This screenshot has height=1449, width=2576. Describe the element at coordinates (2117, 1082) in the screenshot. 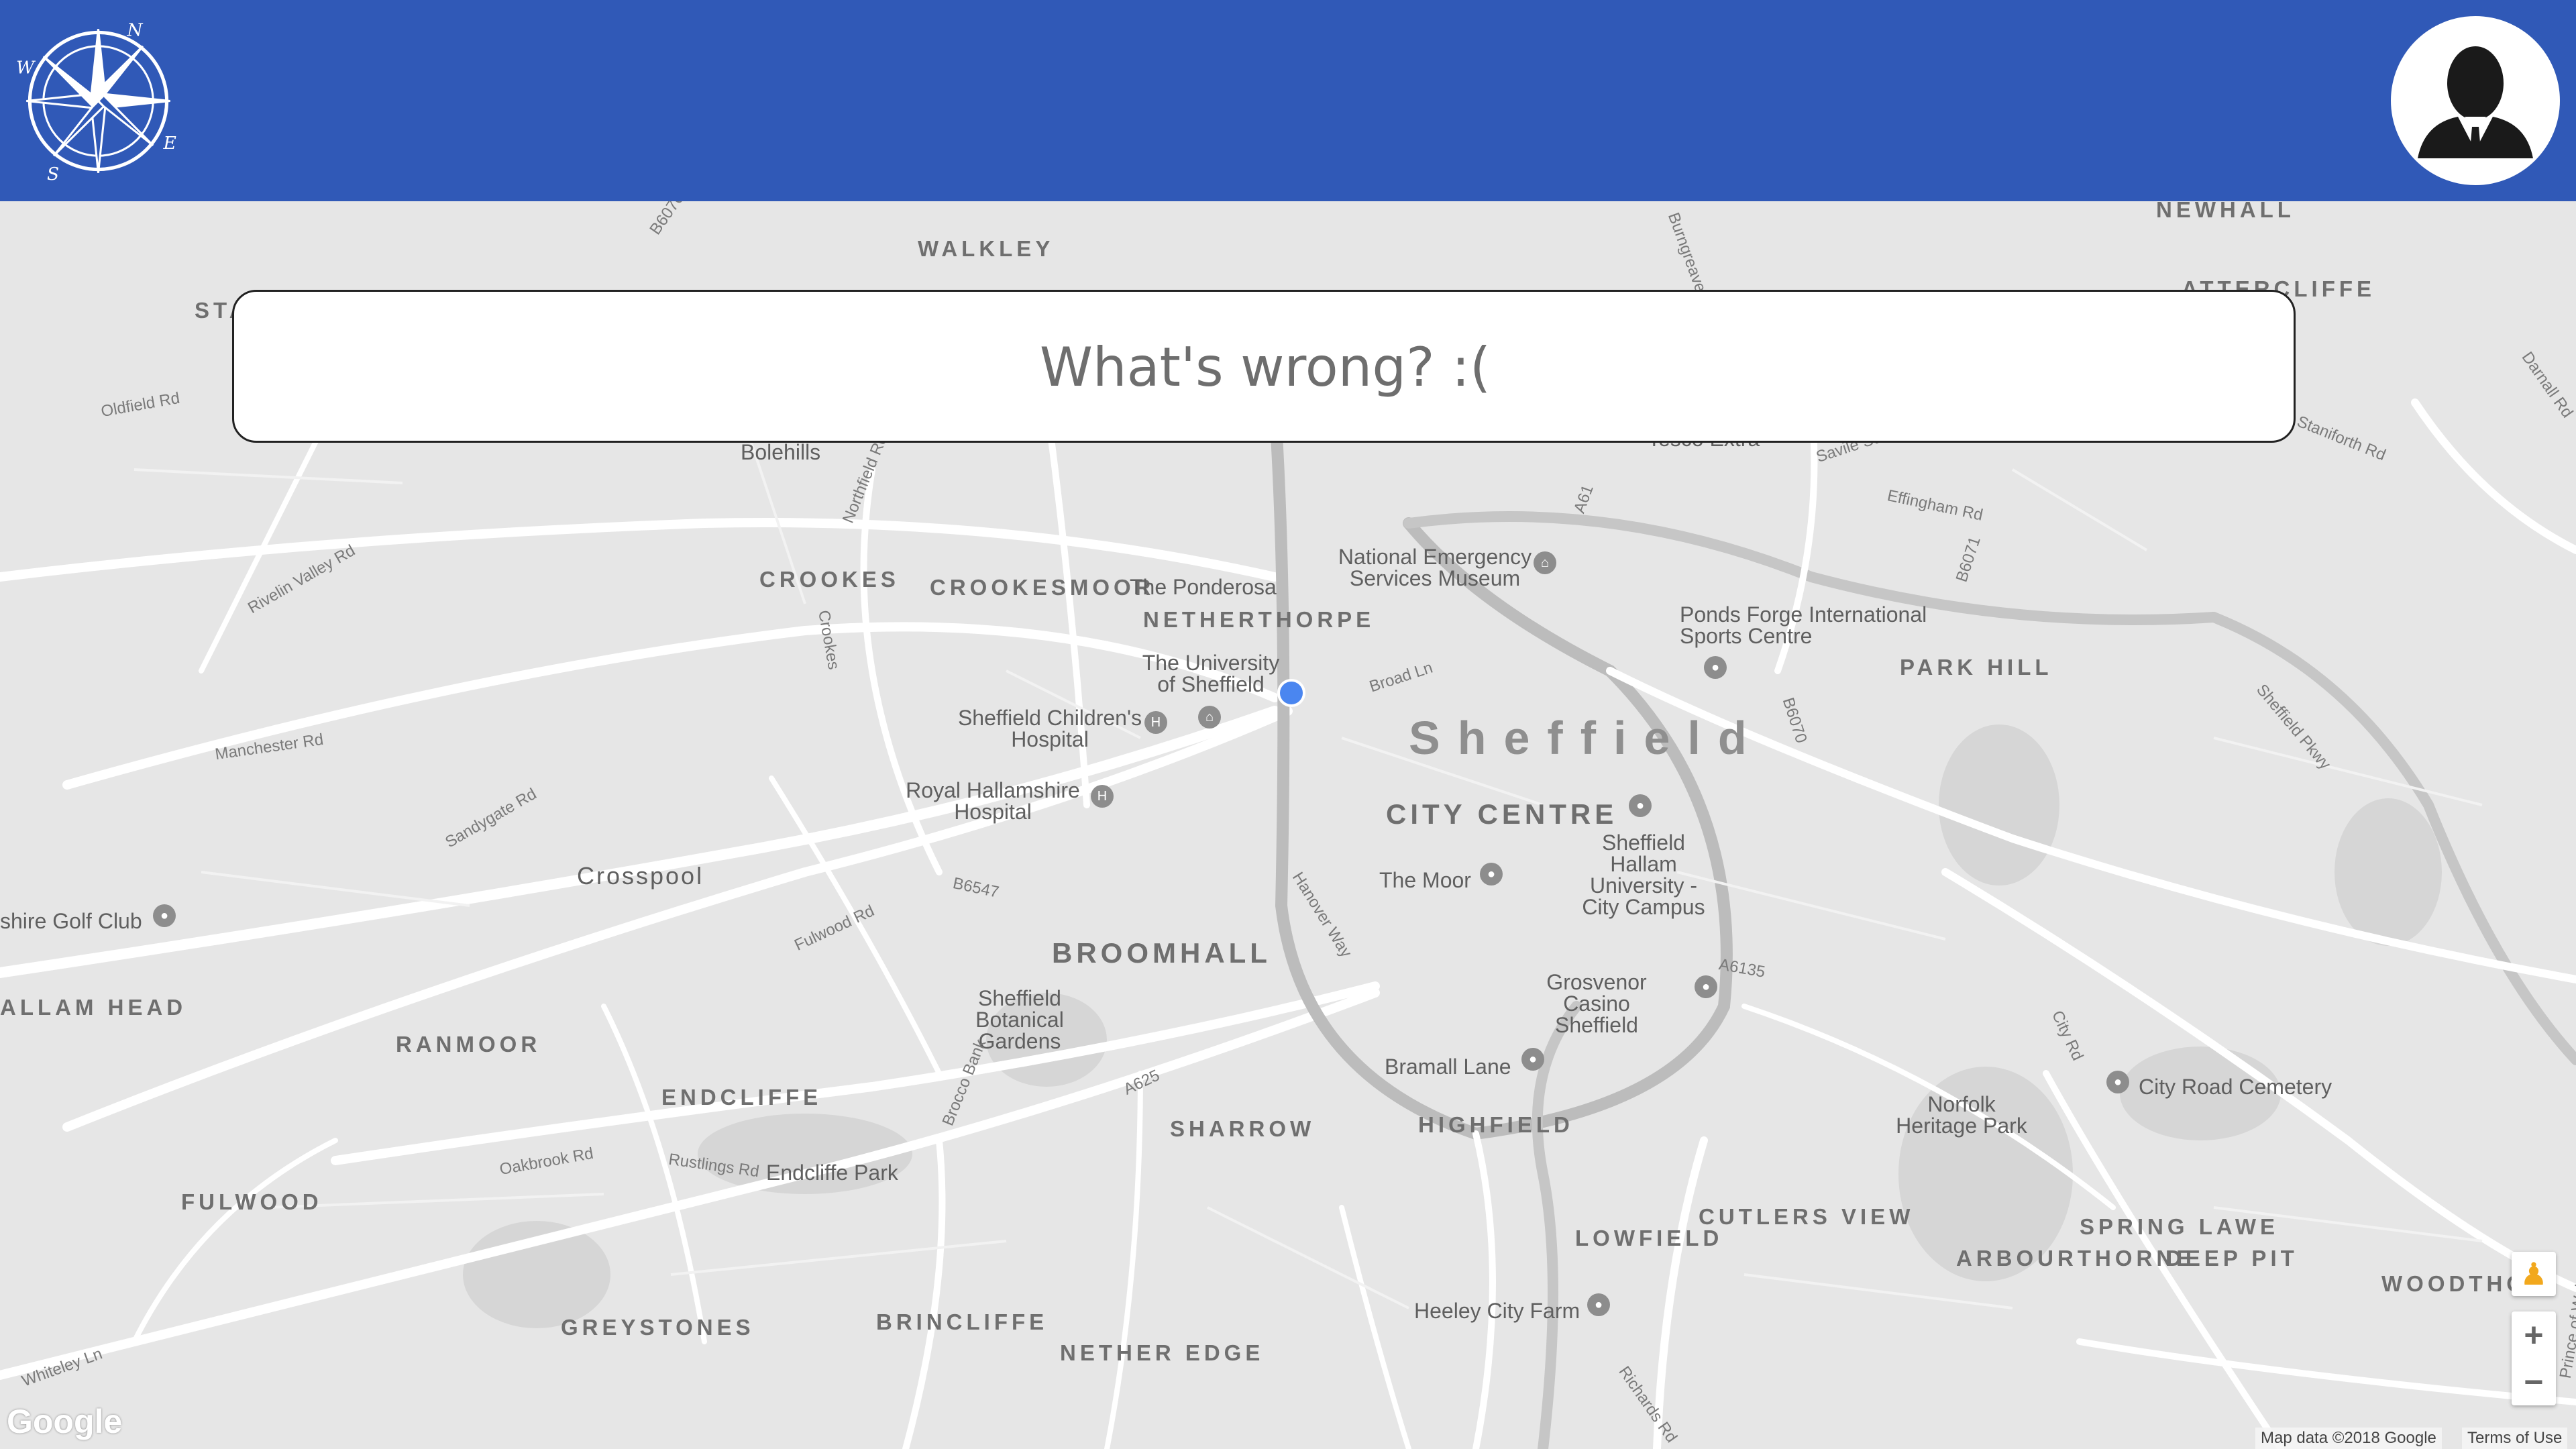

I see `cemetery-icon: ●` at that location.